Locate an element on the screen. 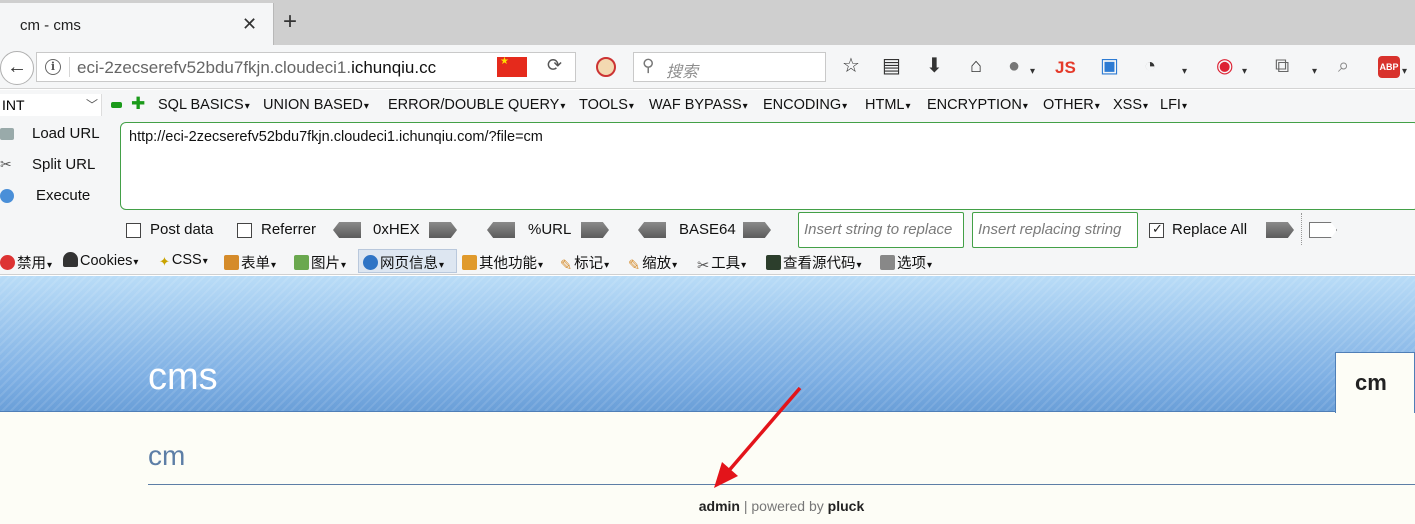 This screenshot has height=524, width=1415. tools-icon: ✂ is located at coordinates (703, 266).